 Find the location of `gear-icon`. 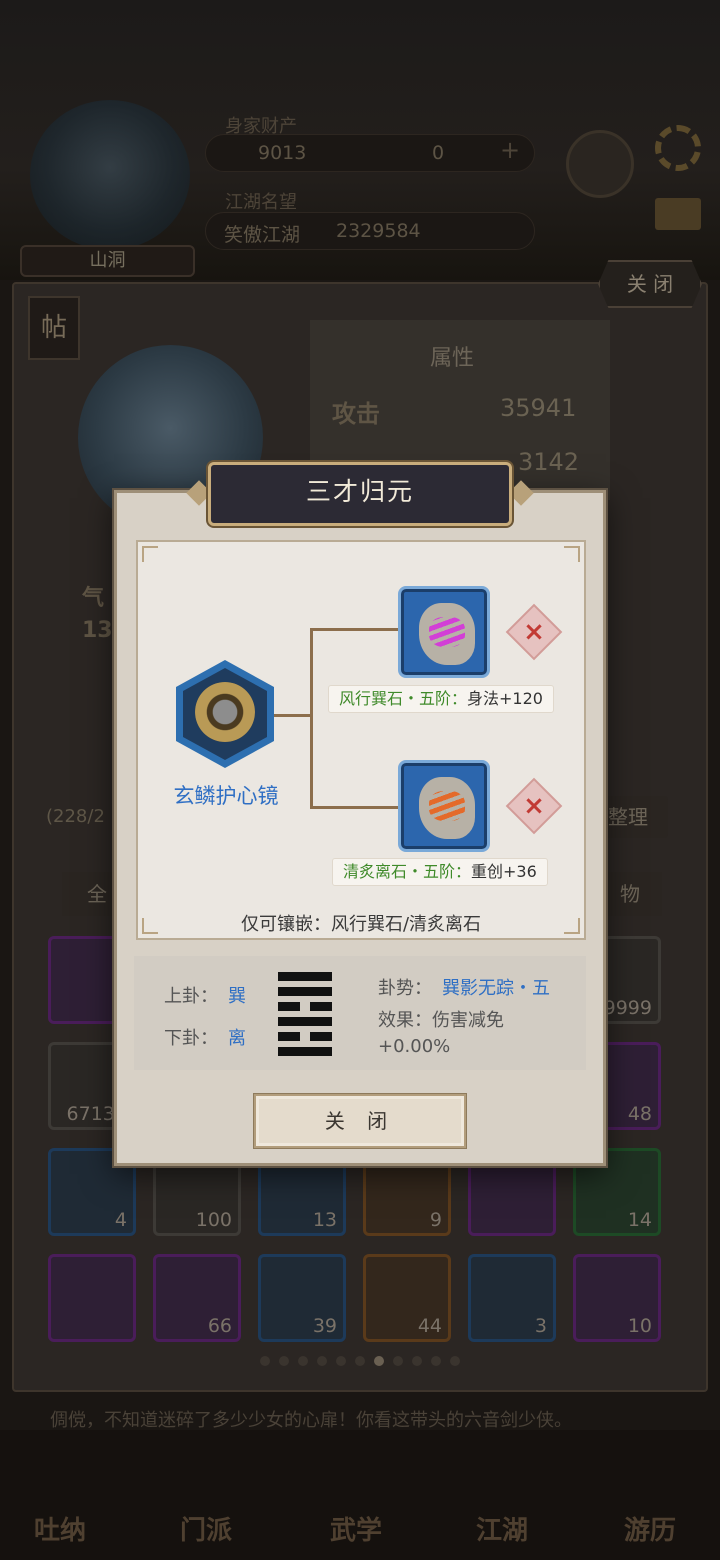

gear-icon is located at coordinates (678, 148).